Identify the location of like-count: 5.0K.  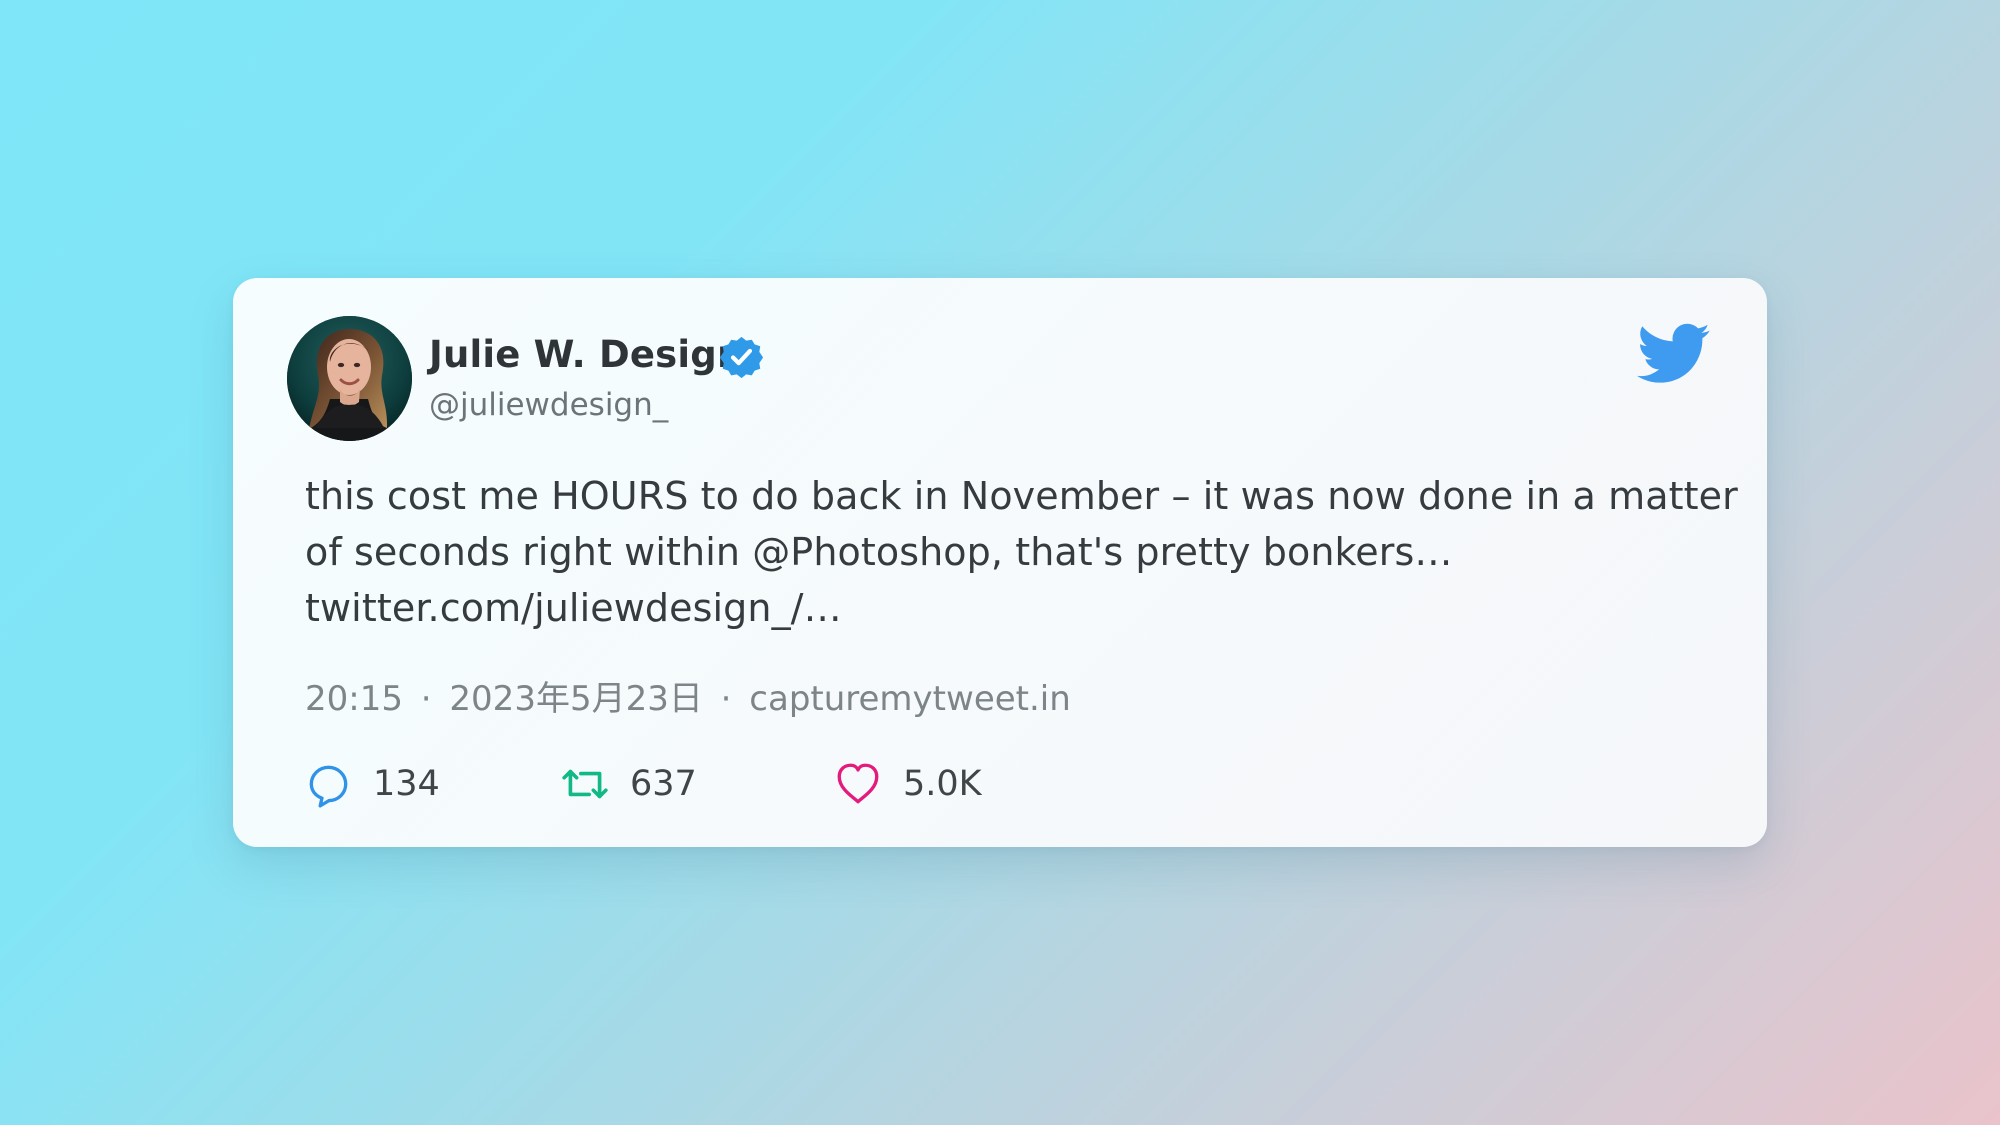
(942, 784).